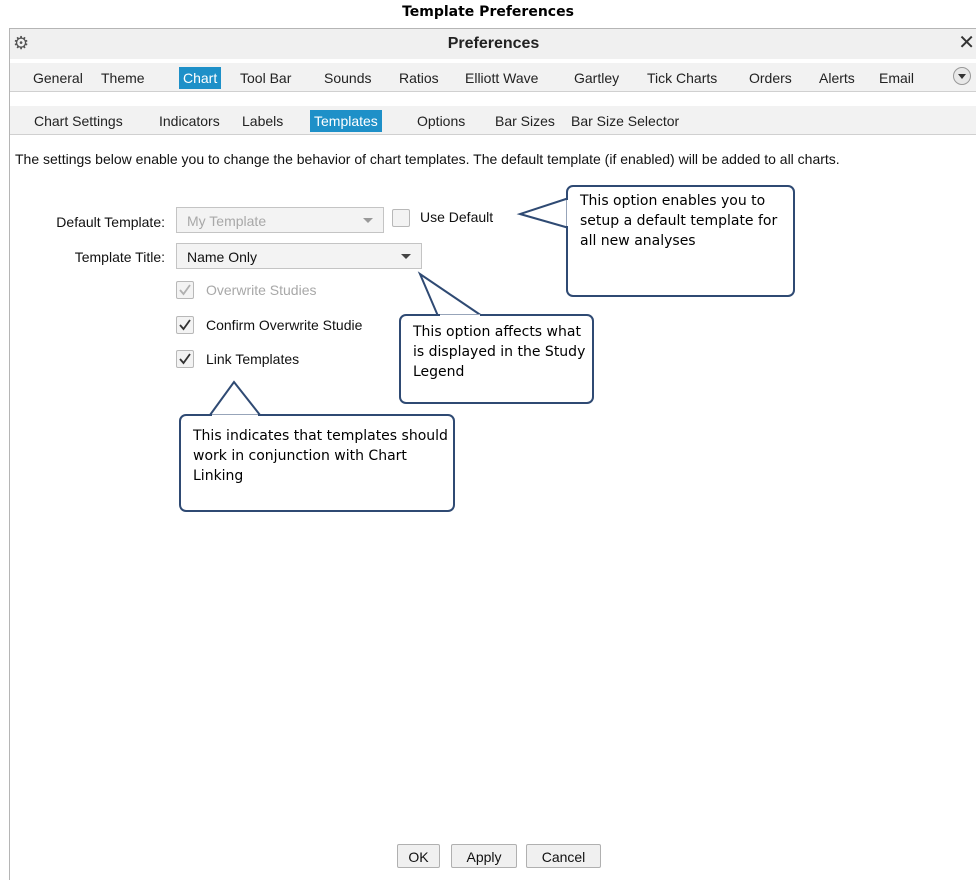  What do you see at coordinates (563, 856) in the screenshot?
I see `cancel-button: Cancel` at bounding box center [563, 856].